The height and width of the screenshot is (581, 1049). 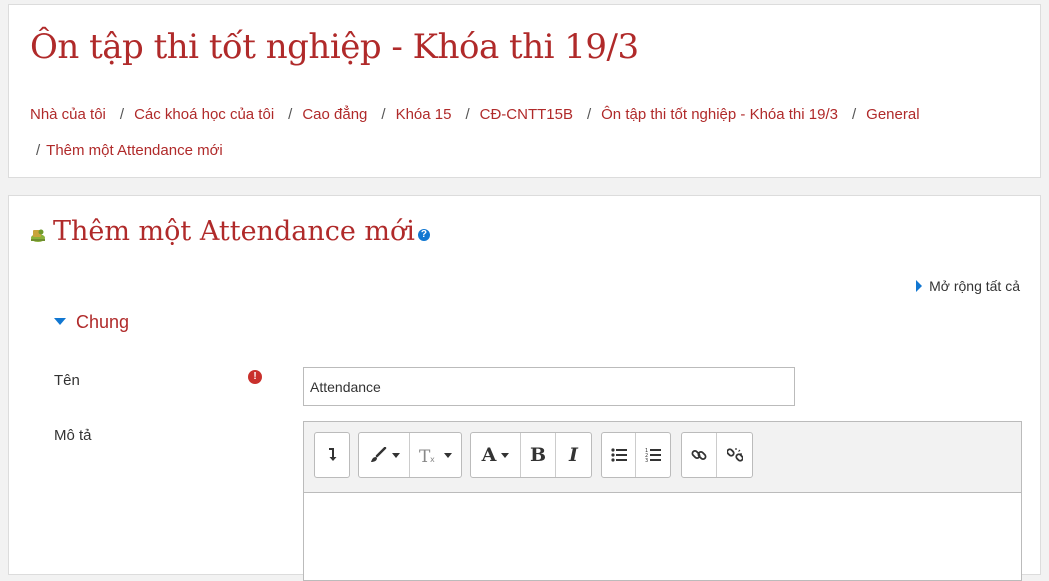 What do you see at coordinates (435, 455) in the screenshot?
I see `text-style-button: T x` at bounding box center [435, 455].